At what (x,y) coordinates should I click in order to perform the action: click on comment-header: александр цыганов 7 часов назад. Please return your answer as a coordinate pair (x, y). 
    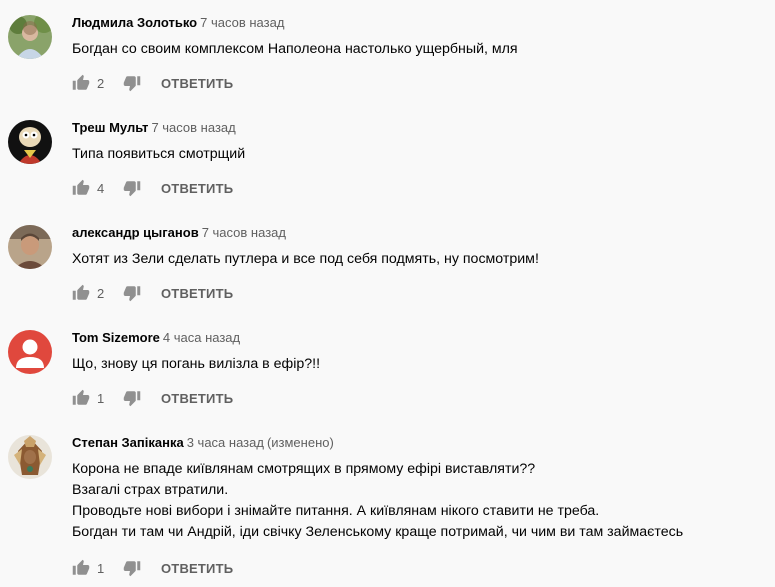
    Looking at the image, I should click on (179, 233).